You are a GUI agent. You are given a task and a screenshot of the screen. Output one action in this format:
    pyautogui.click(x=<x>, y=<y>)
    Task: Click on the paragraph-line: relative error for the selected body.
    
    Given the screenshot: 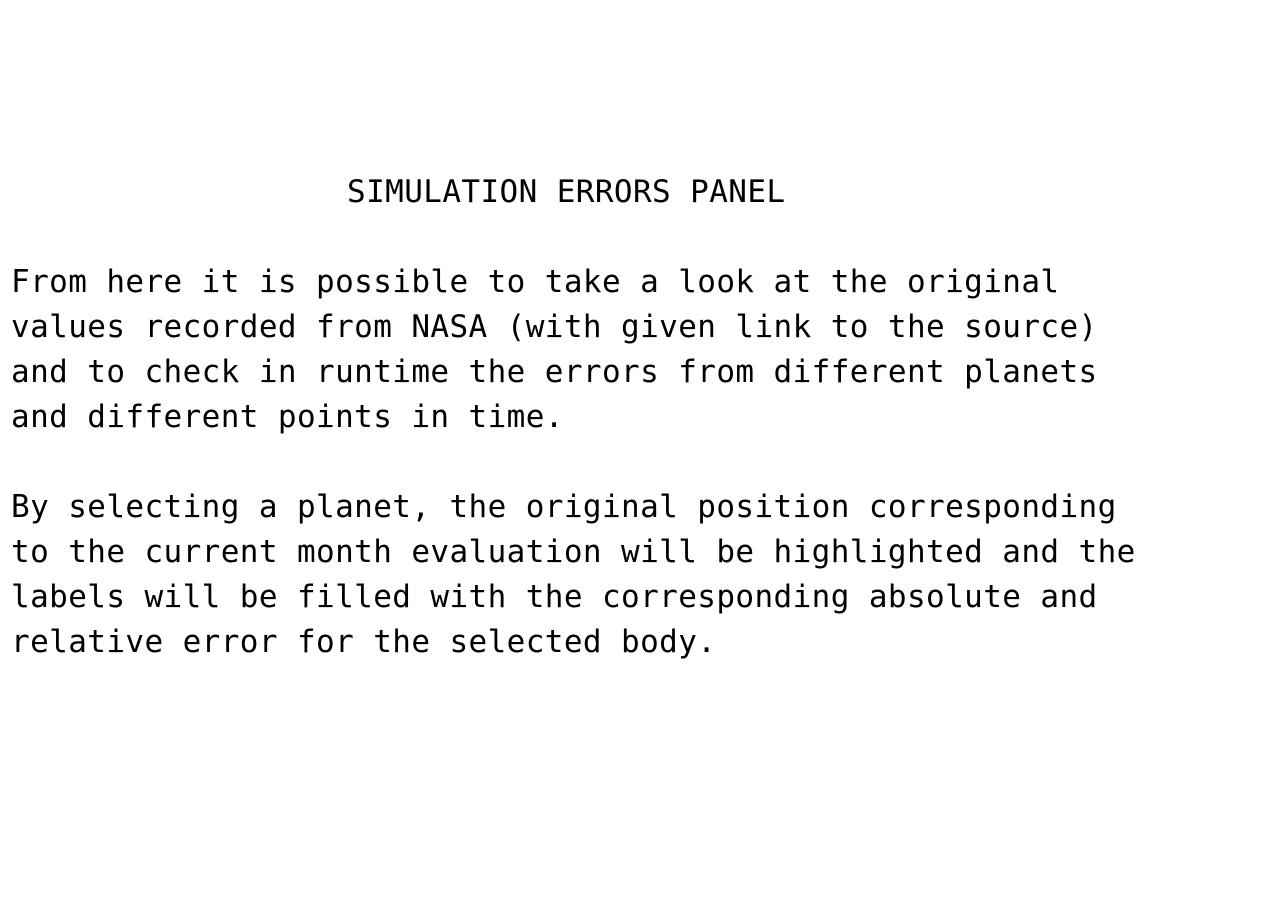 What is the action you would take?
    pyautogui.click(x=364, y=642)
    